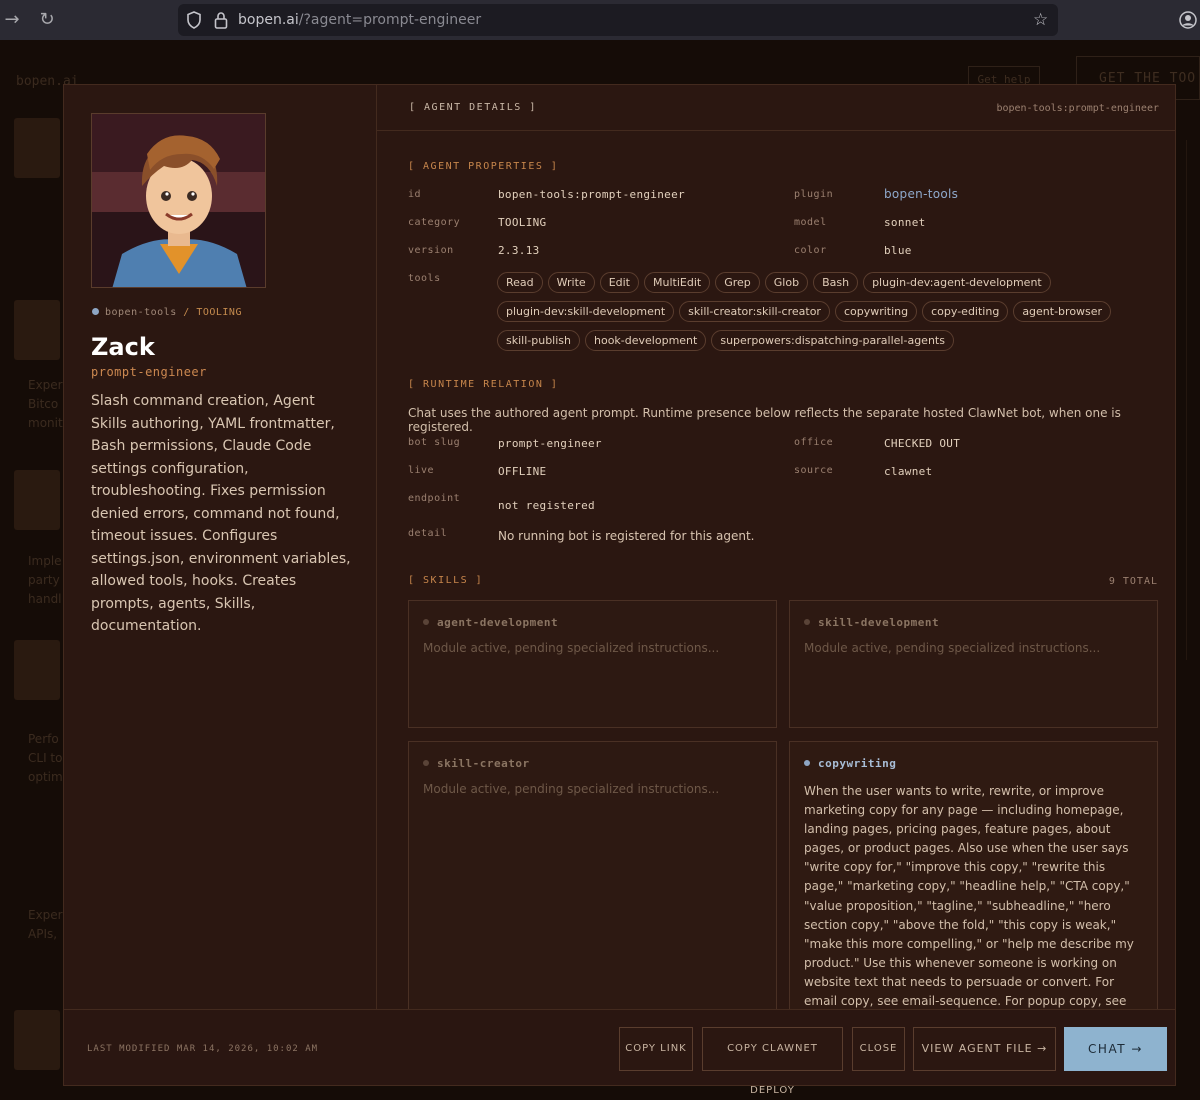 Image resolution: width=1200 pixels, height=1100 pixels. I want to click on prop-model-value: sonnet, so click(905, 222).